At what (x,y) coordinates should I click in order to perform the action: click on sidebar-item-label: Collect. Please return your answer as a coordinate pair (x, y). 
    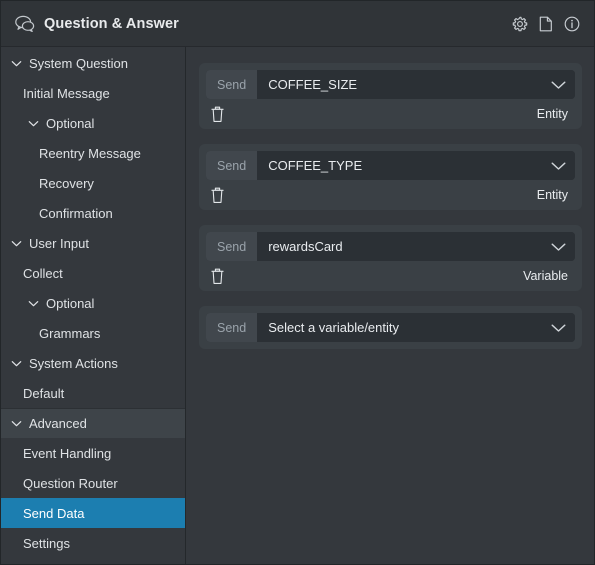
    Looking at the image, I should click on (43, 273).